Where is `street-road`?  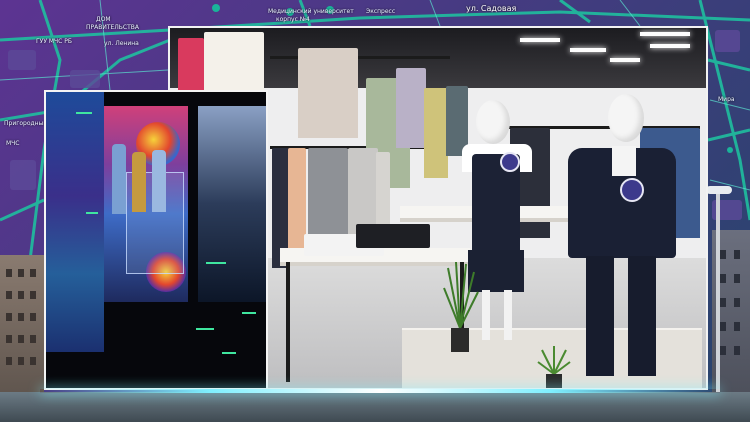 street-road is located at coordinates (375, 407).